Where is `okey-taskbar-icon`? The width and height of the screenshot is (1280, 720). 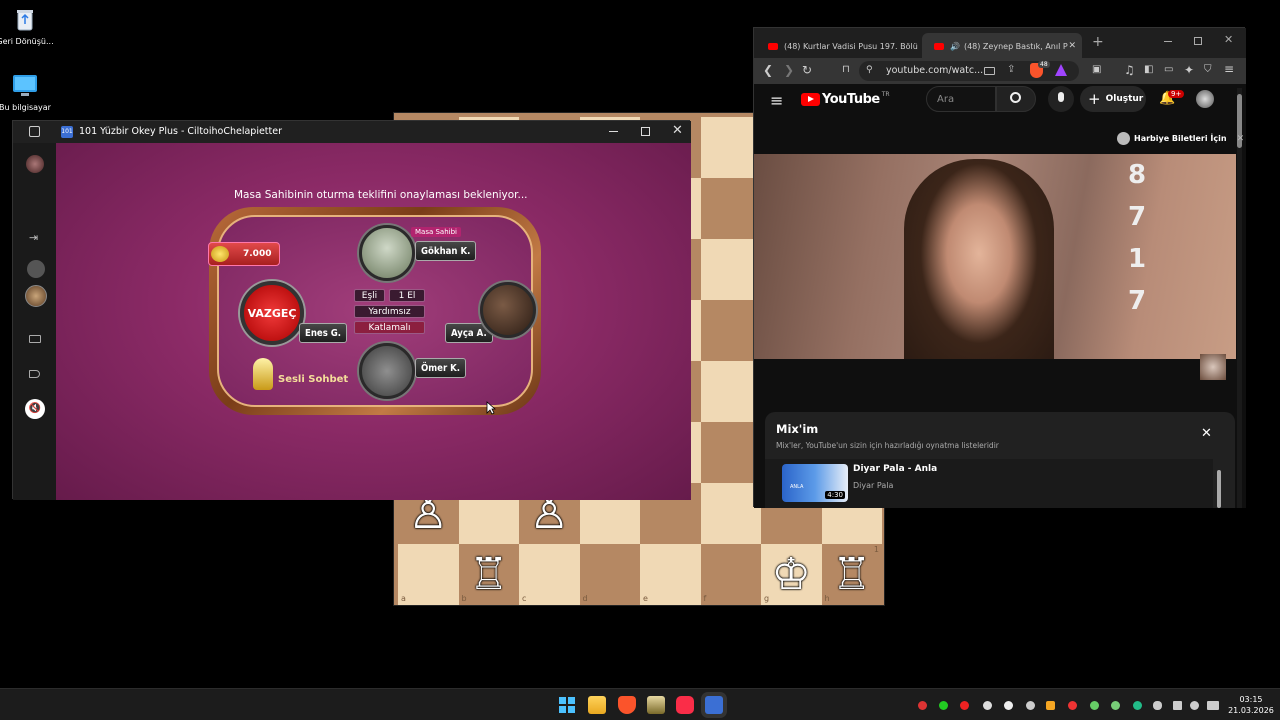 okey-taskbar-icon is located at coordinates (714, 705).